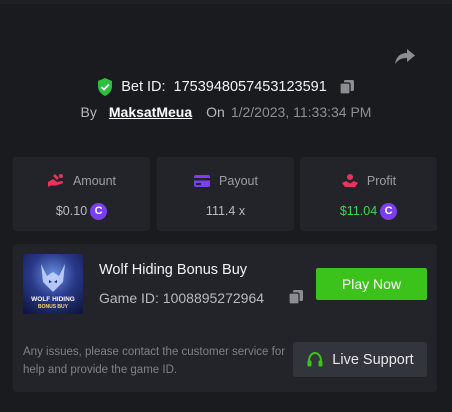 Image resolution: width=452 pixels, height=412 pixels. Describe the element at coordinates (405, 56) in the screenshot. I see `share-icon` at that location.